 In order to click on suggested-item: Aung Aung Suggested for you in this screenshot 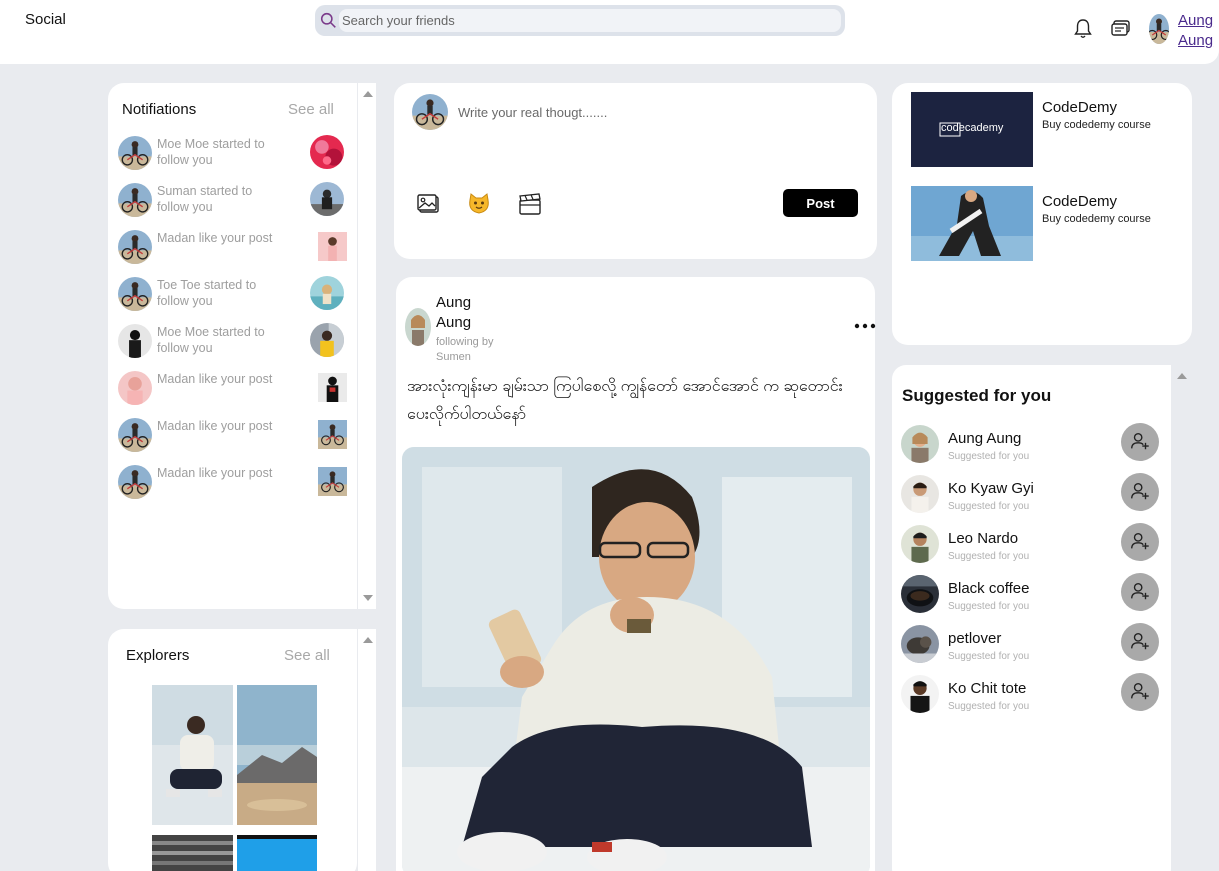, I will do `click(1032, 444)`.